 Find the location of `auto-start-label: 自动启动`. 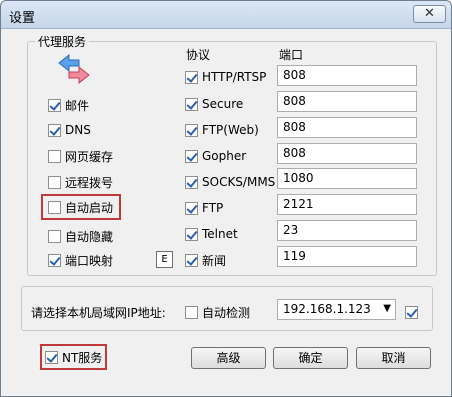

auto-start-label: 自动启动 is located at coordinates (89, 207).